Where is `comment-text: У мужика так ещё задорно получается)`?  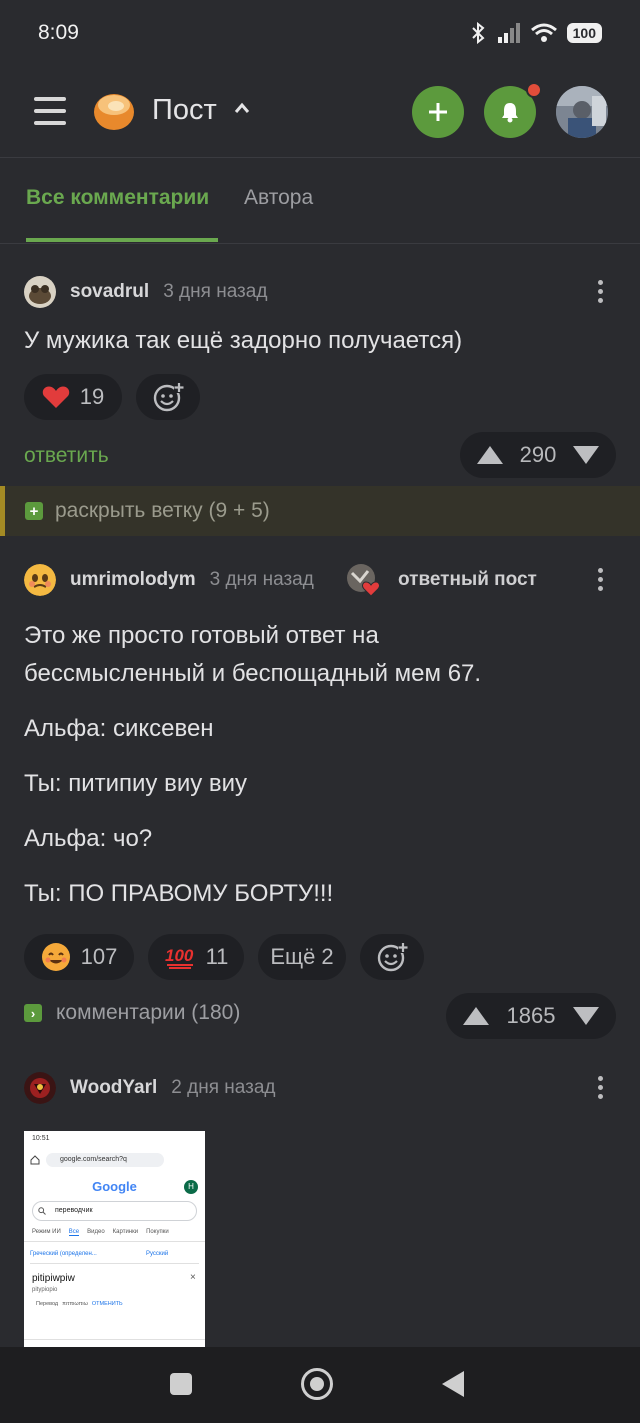 comment-text: У мужика так ещё задорно получается) is located at coordinates (243, 340).